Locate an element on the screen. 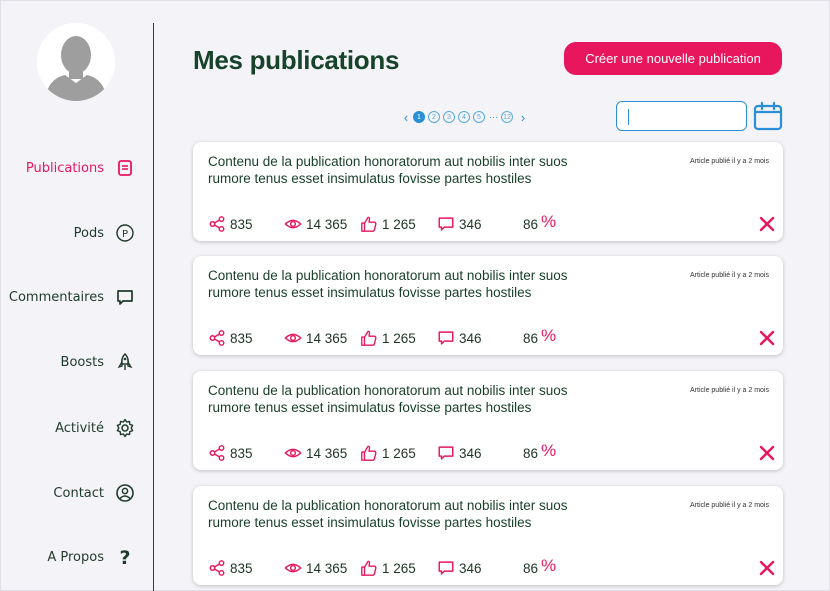 This screenshot has width=830, height=591. sidebar-item-a-propos: A Propos ? is located at coordinates (91, 557).